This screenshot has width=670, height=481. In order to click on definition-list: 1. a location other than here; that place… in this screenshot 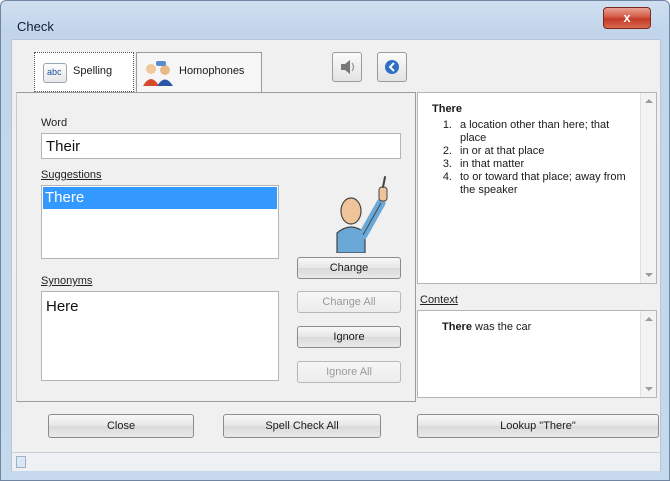, I will do `click(532, 158)`.